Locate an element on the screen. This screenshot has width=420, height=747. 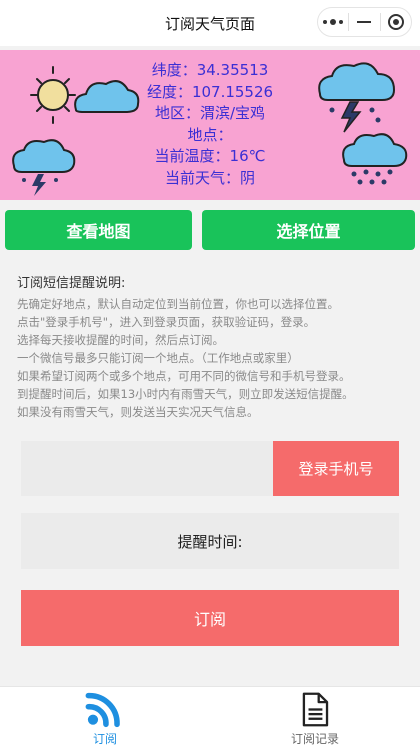
tab-records-label: 订阅记录 is located at coordinates (314, 739).